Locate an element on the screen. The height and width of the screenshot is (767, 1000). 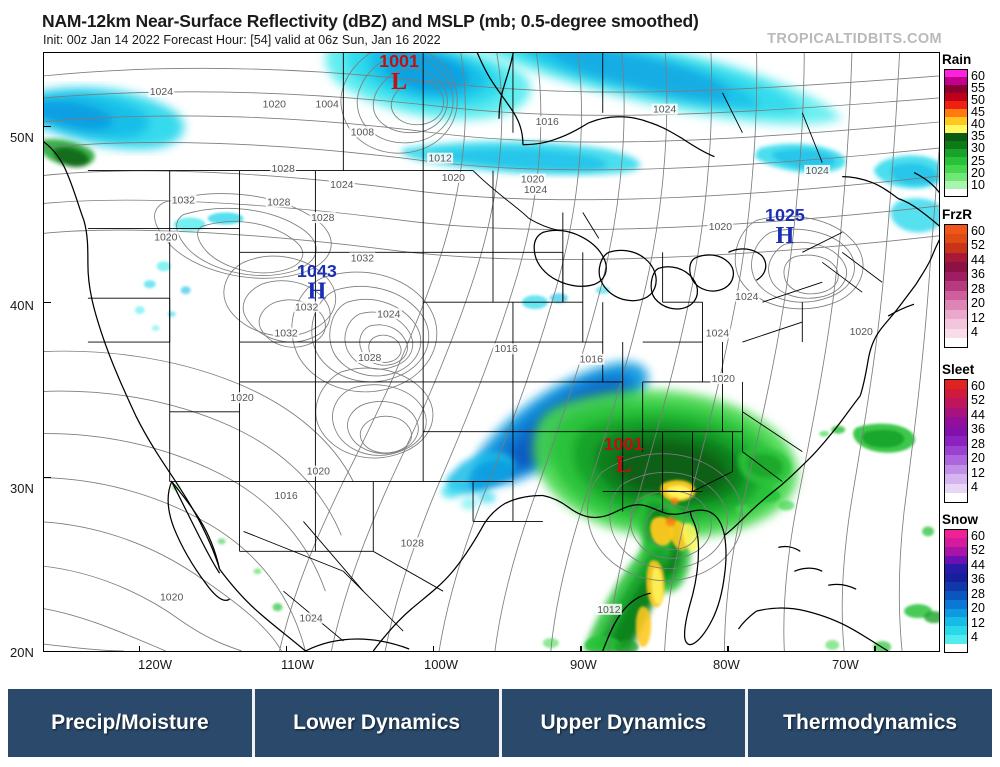
nav-button-thermodynamics: Thermodynamics is located at coordinates (870, 723).